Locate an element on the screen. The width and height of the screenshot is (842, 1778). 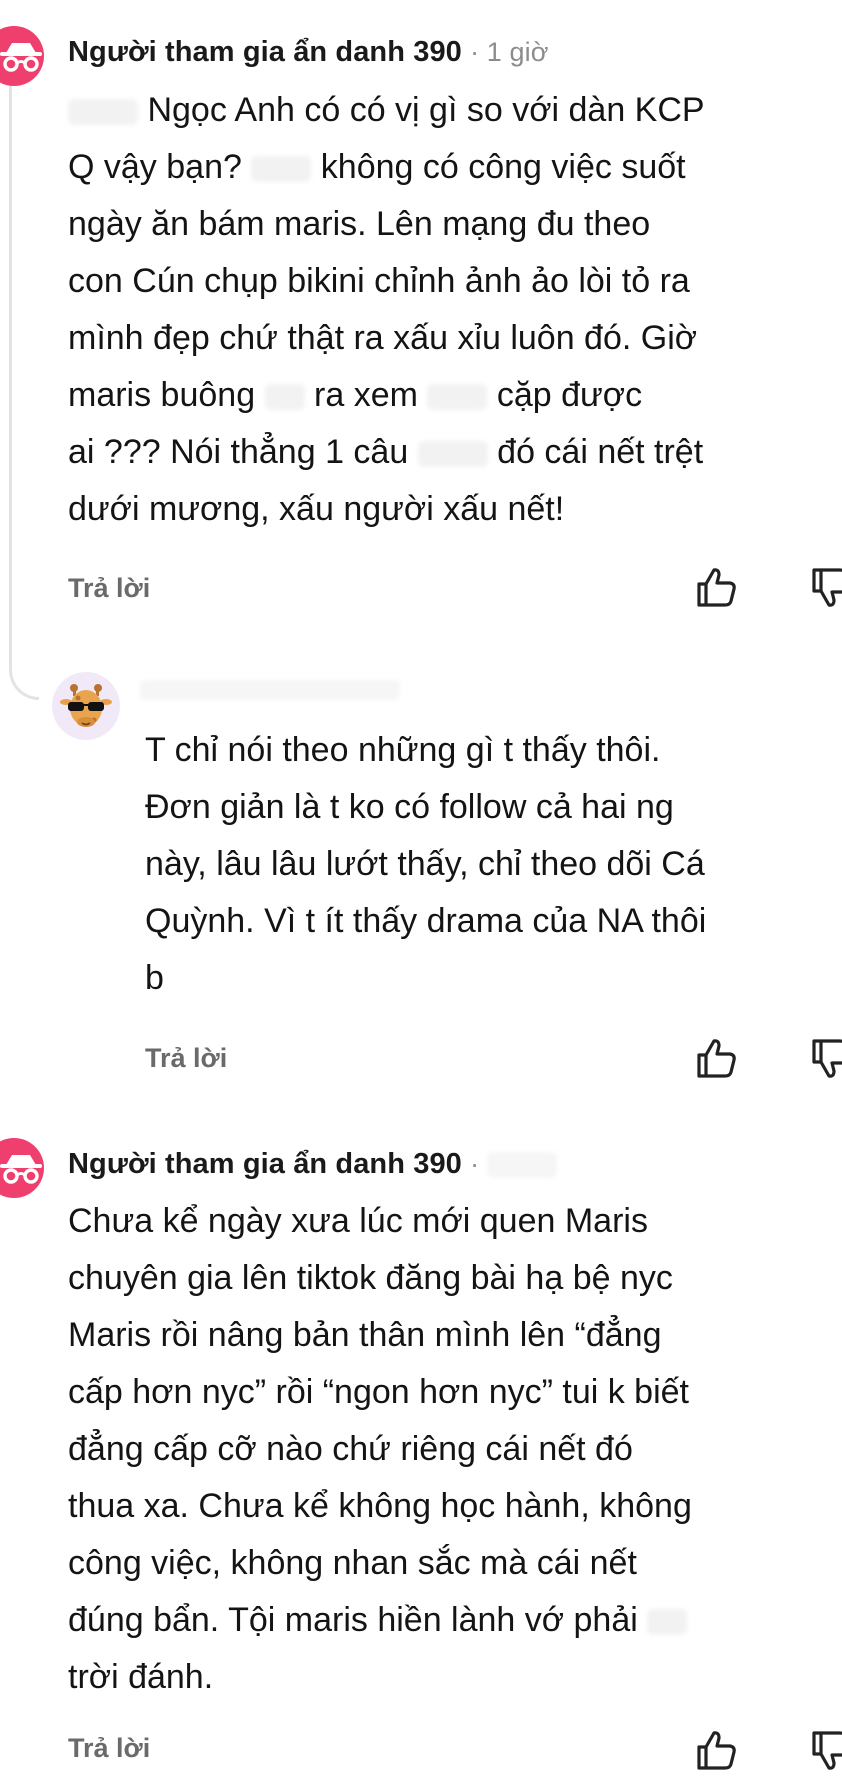
comment-line: này, lâu lâu lướt thấy, chỉ theo dõi Cá is located at coordinates (425, 864).